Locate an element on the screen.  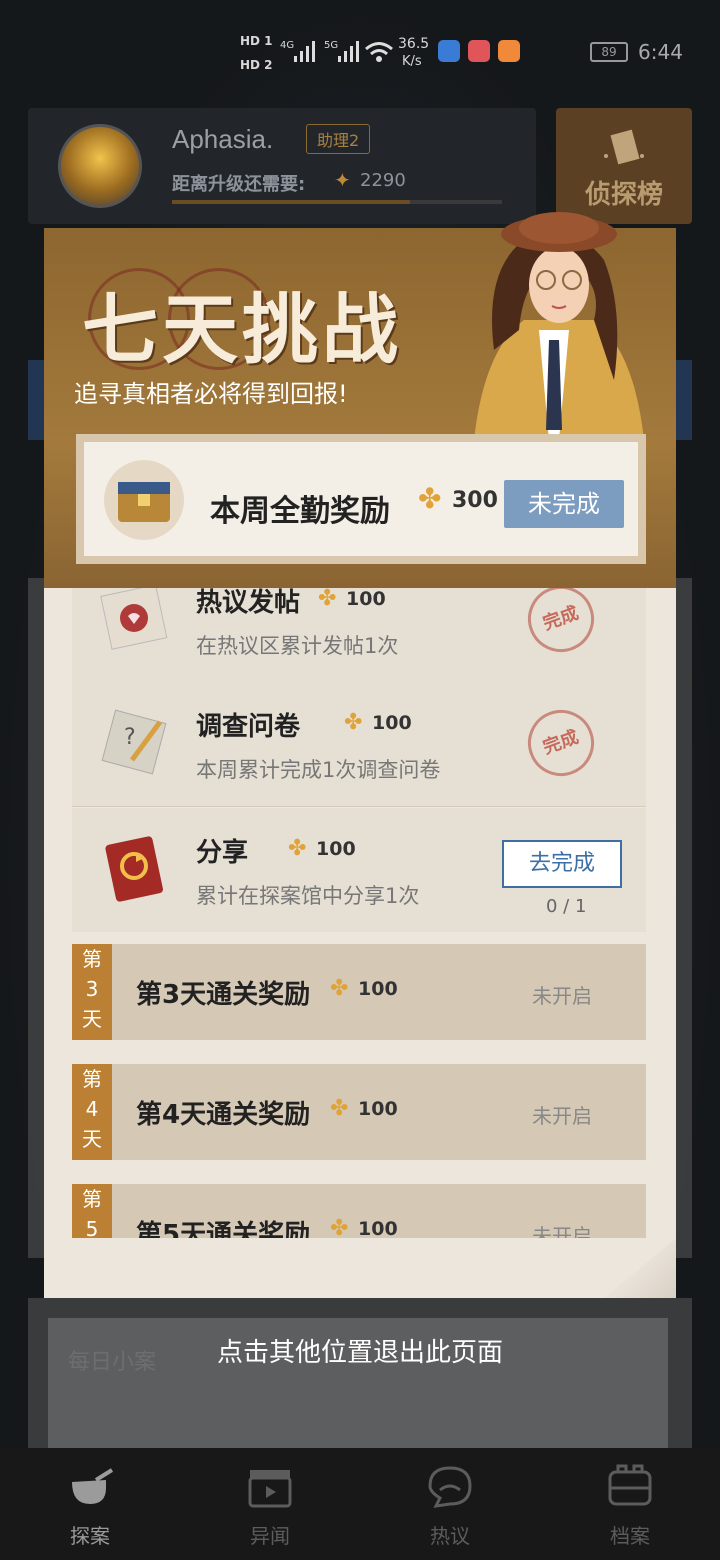
signal-icon is located at coordinates (304, 51).